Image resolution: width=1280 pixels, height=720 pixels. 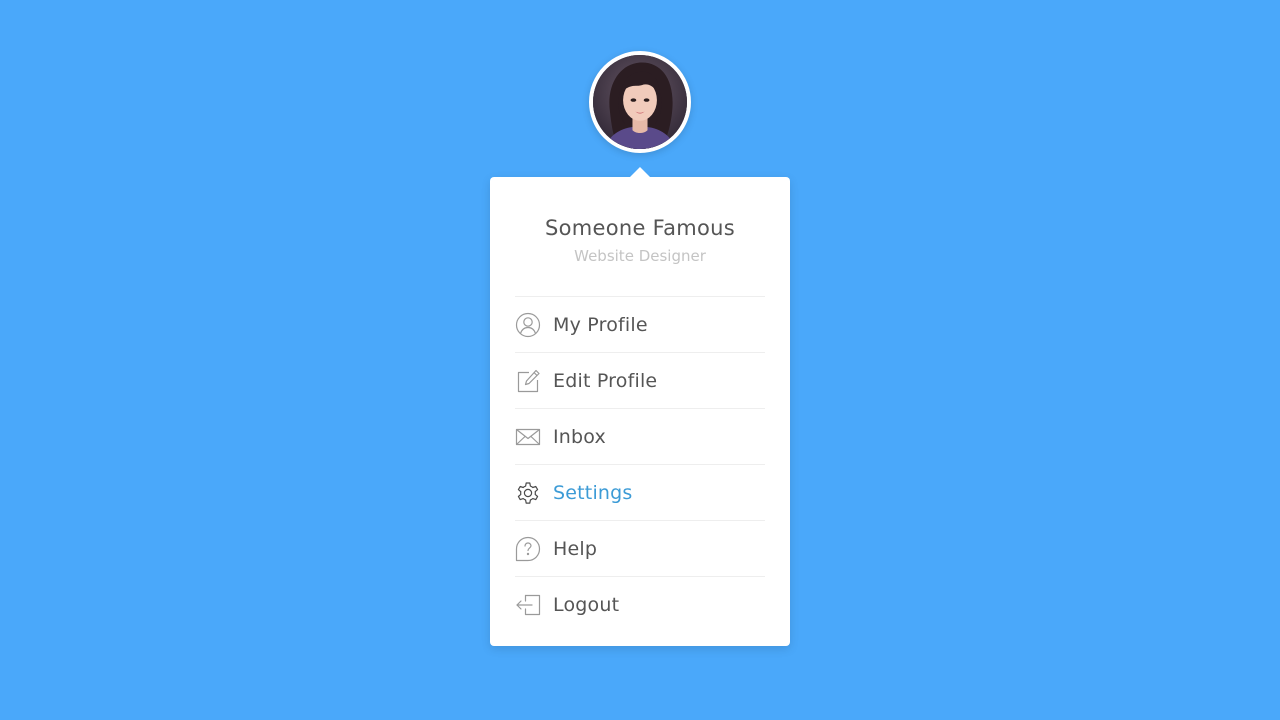 What do you see at coordinates (640, 436) in the screenshot?
I see `menu-item-inbox: Inbox` at bounding box center [640, 436].